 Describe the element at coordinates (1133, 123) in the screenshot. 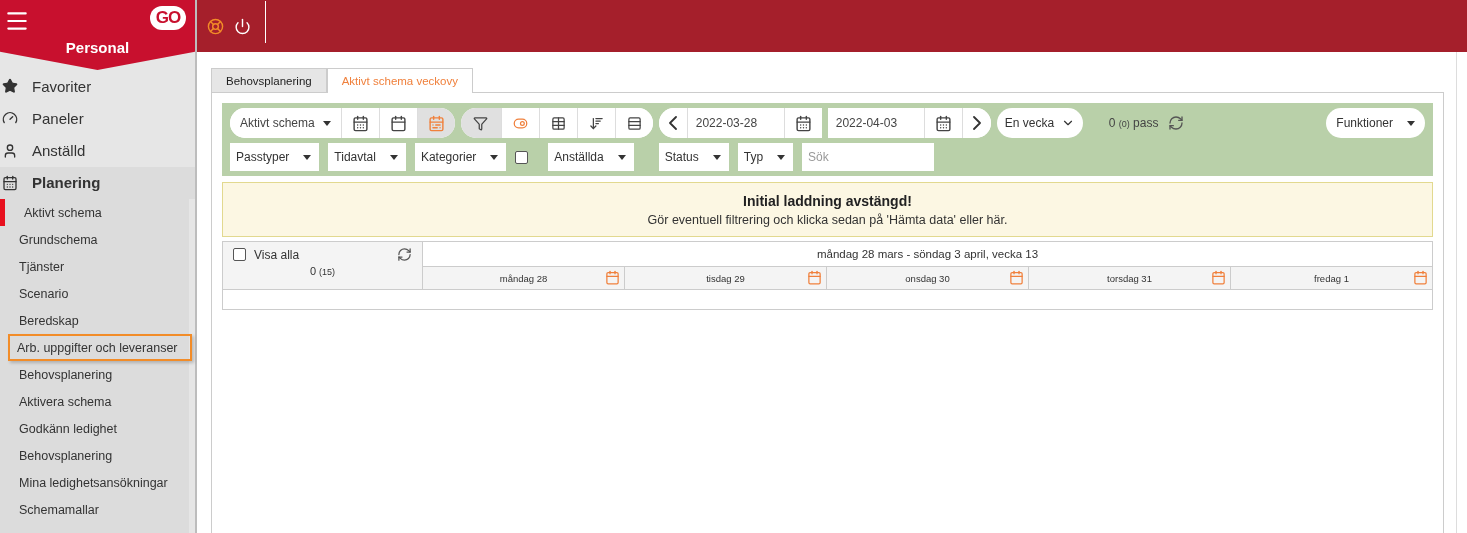

I see `shift-count: 0 (0) pass` at that location.